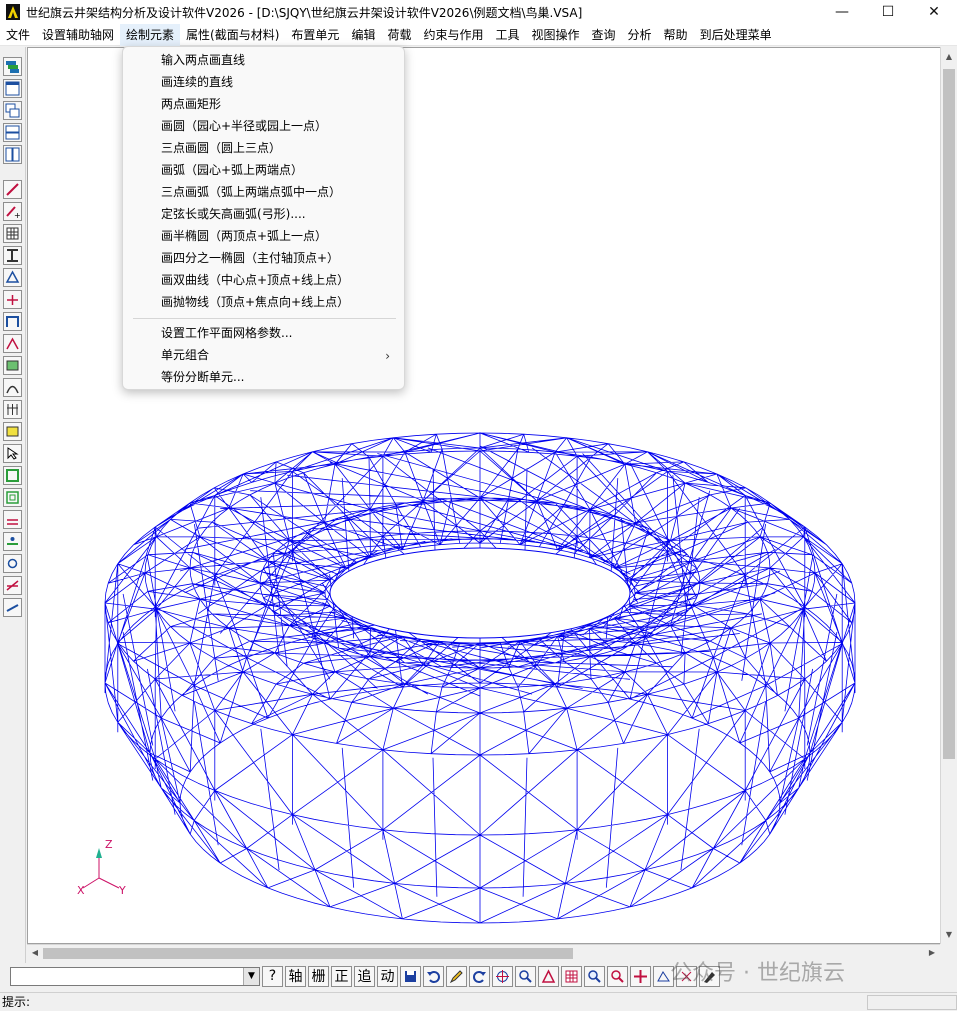 The height and width of the screenshot is (1011, 957). I want to click on inner-box-icon, so click(12, 497).